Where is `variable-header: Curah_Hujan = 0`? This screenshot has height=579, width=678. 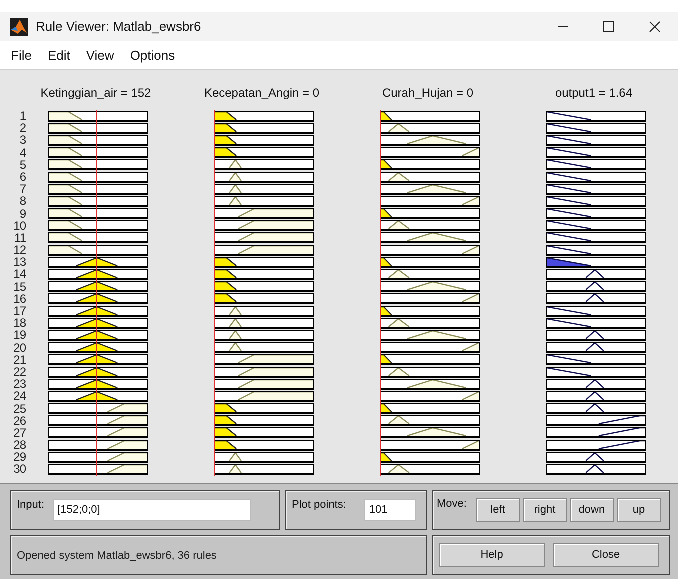
variable-header: Curah_Hujan = 0 is located at coordinates (428, 94).